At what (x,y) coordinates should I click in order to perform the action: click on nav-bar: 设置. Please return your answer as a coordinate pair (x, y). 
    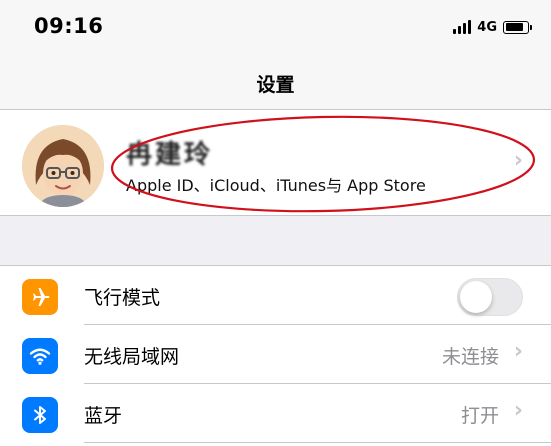
    Looking at the image, I should click on (275, 81).